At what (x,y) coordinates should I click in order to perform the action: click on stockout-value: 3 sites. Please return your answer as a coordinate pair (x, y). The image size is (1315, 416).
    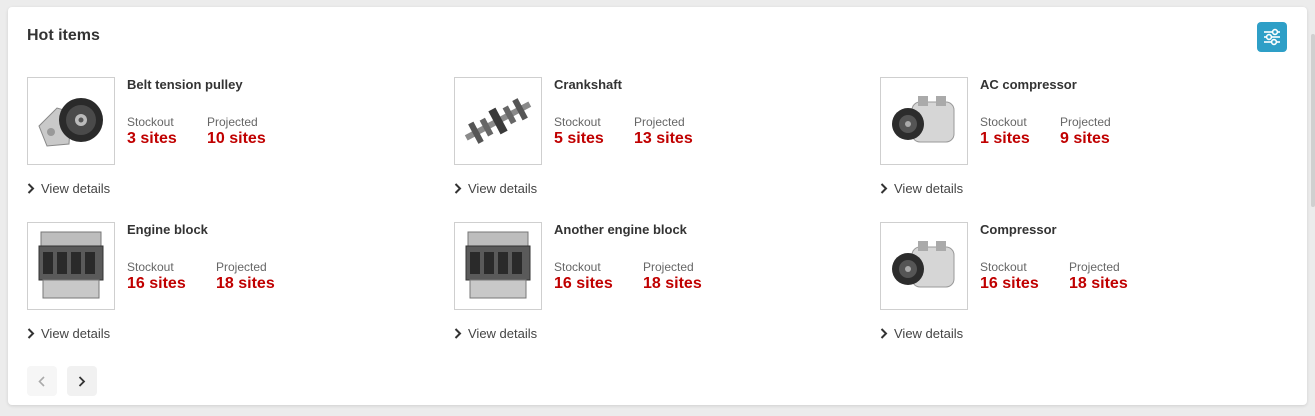
    Looking at the image, I should click on (152, 138).